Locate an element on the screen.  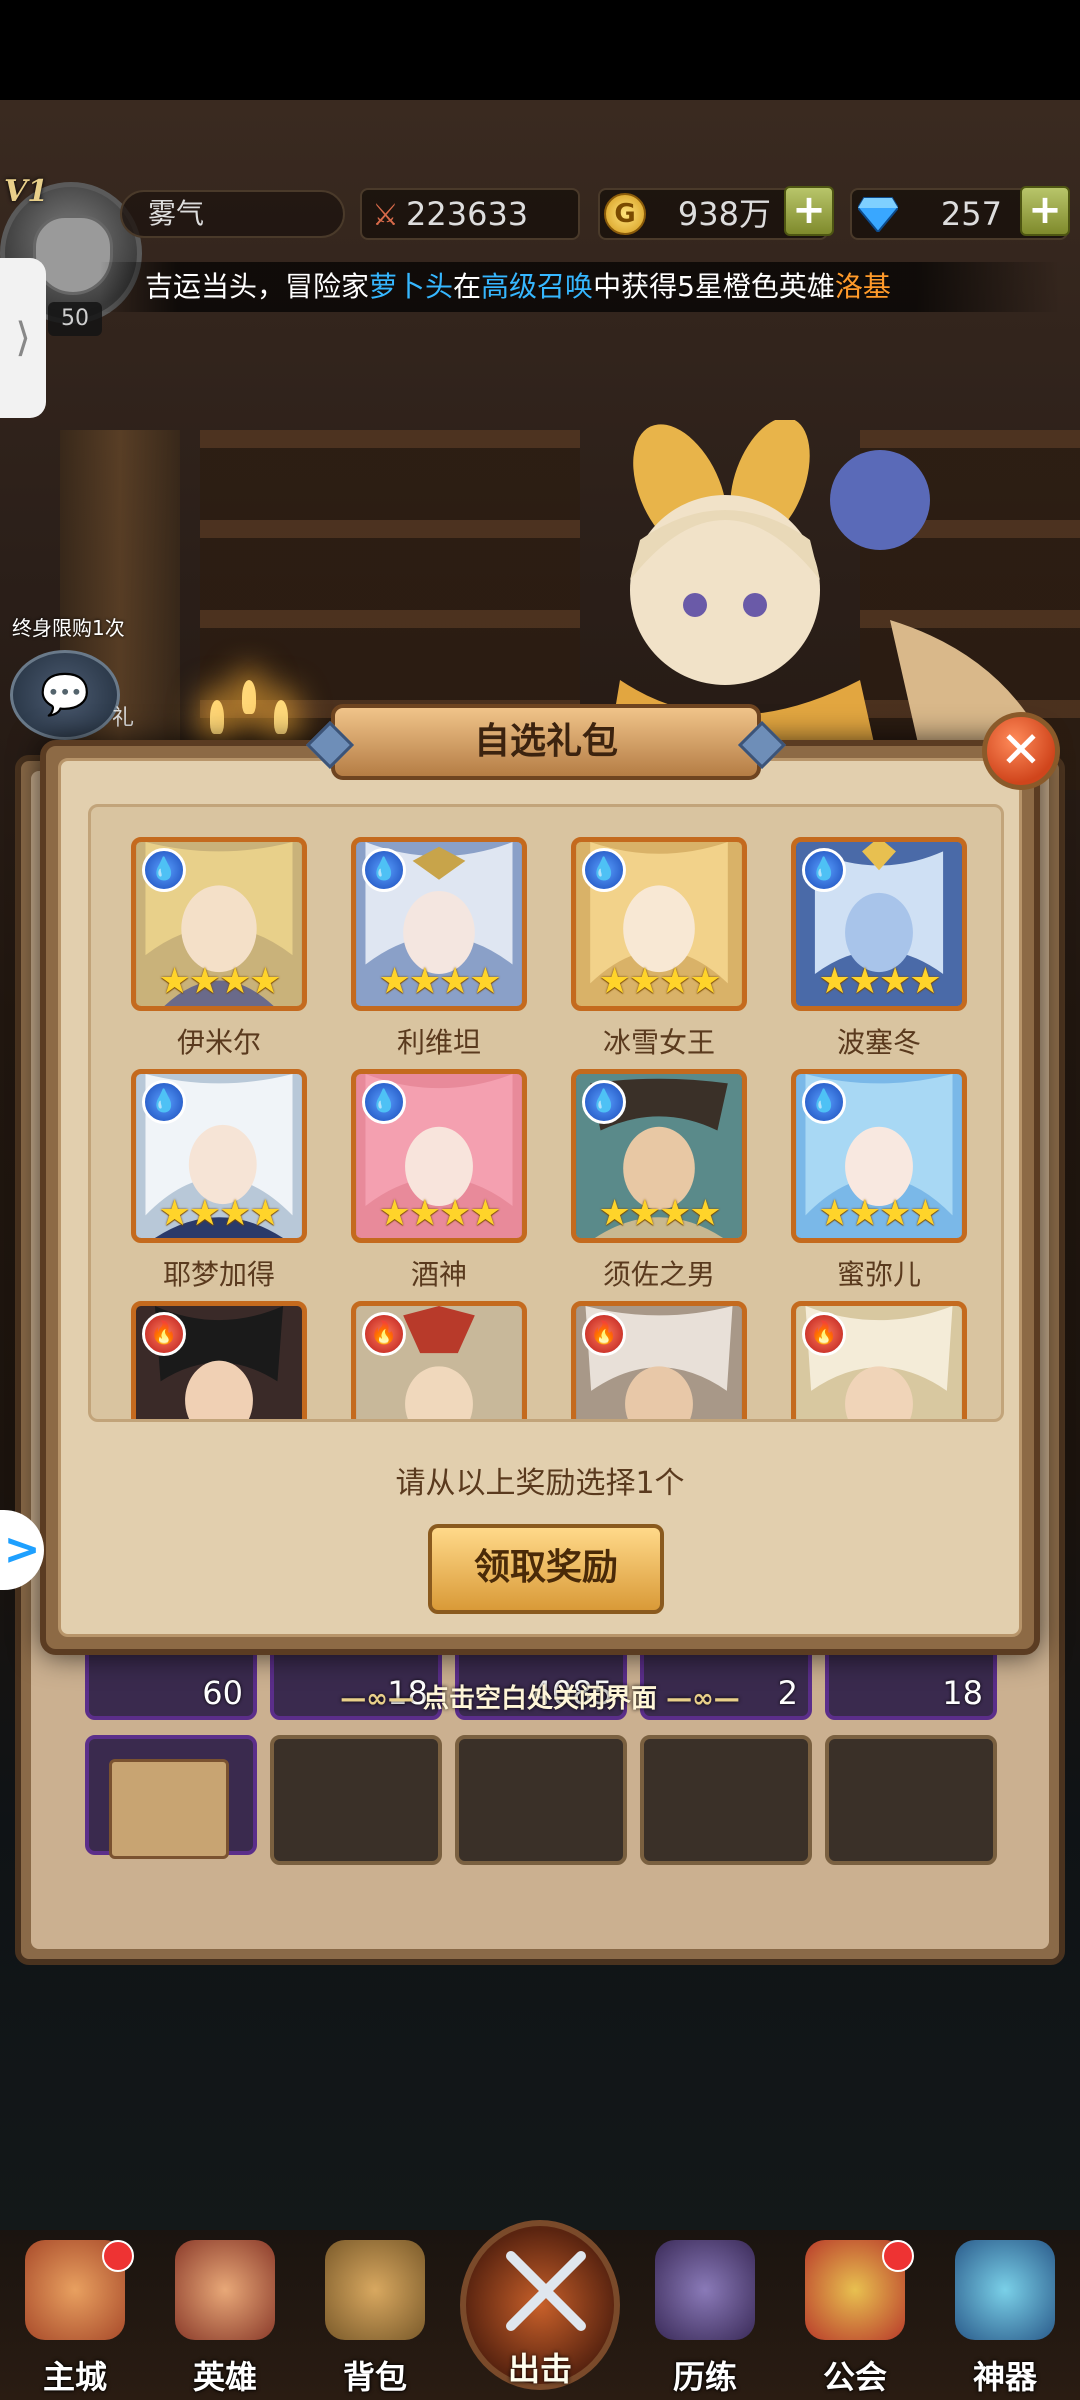
gold-value: 938万 is located at coordinates (724, 214).